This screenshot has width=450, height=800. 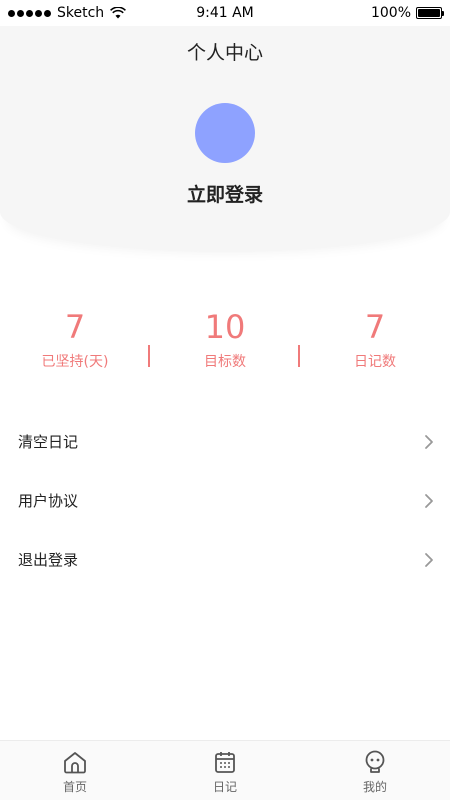 I want to click on stats-row: 7 已坚持(天) 10 目标数 7 日记数, so click(x=225, y=342).